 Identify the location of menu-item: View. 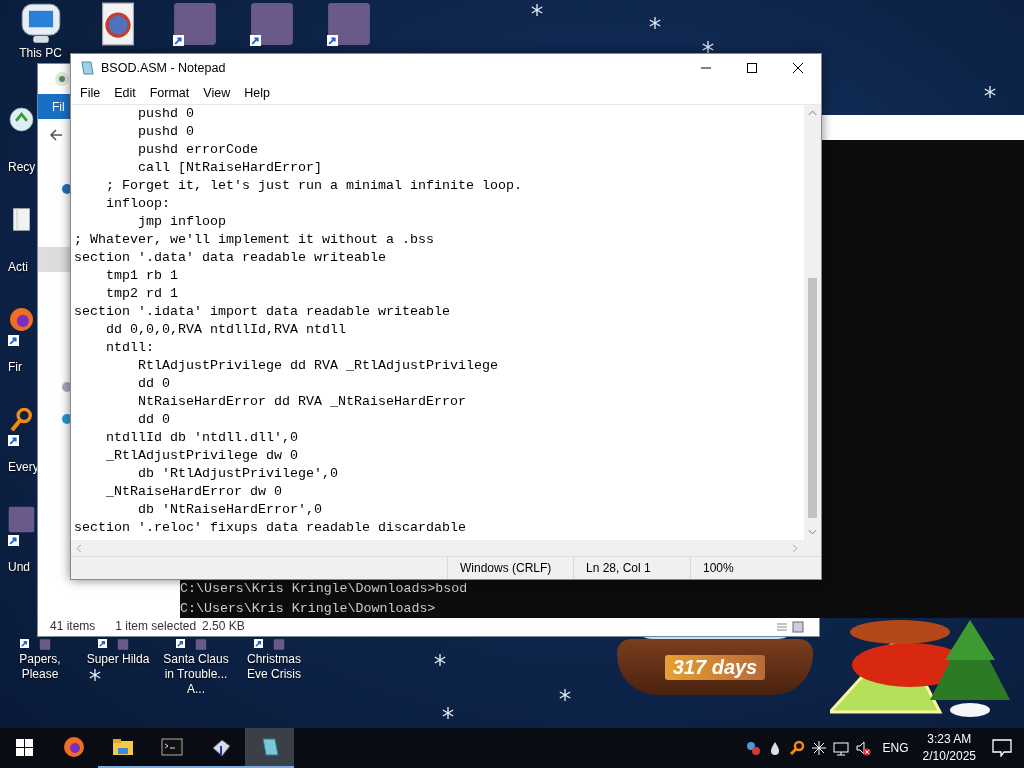
(217, 93).